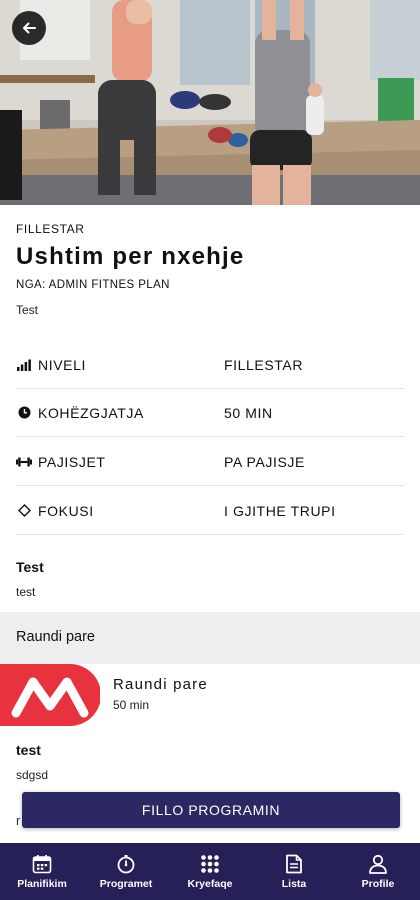 The image size is (420, 900). Describe the element at coordinates (91, 412) in the screenshot. I see `detail-label: KOHËZGJATJA` at that location.